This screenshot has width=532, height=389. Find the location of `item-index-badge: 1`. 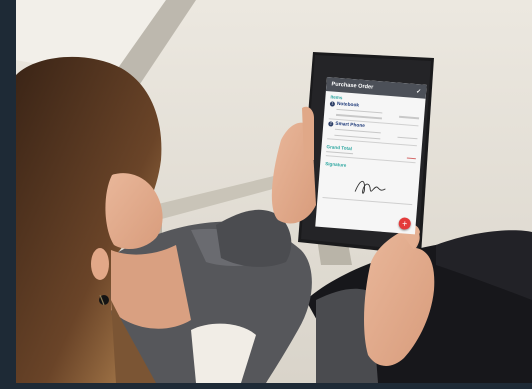

item-index-badge: 1 is located at coordinates (332, 104).